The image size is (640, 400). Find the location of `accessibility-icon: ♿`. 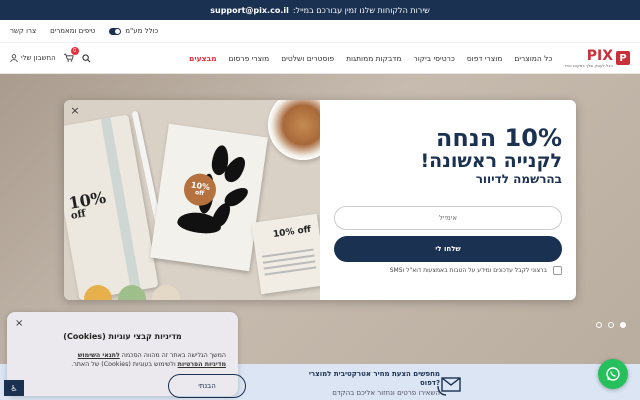

accessibility-icon: ♿ is located at coordinates (14, 388).